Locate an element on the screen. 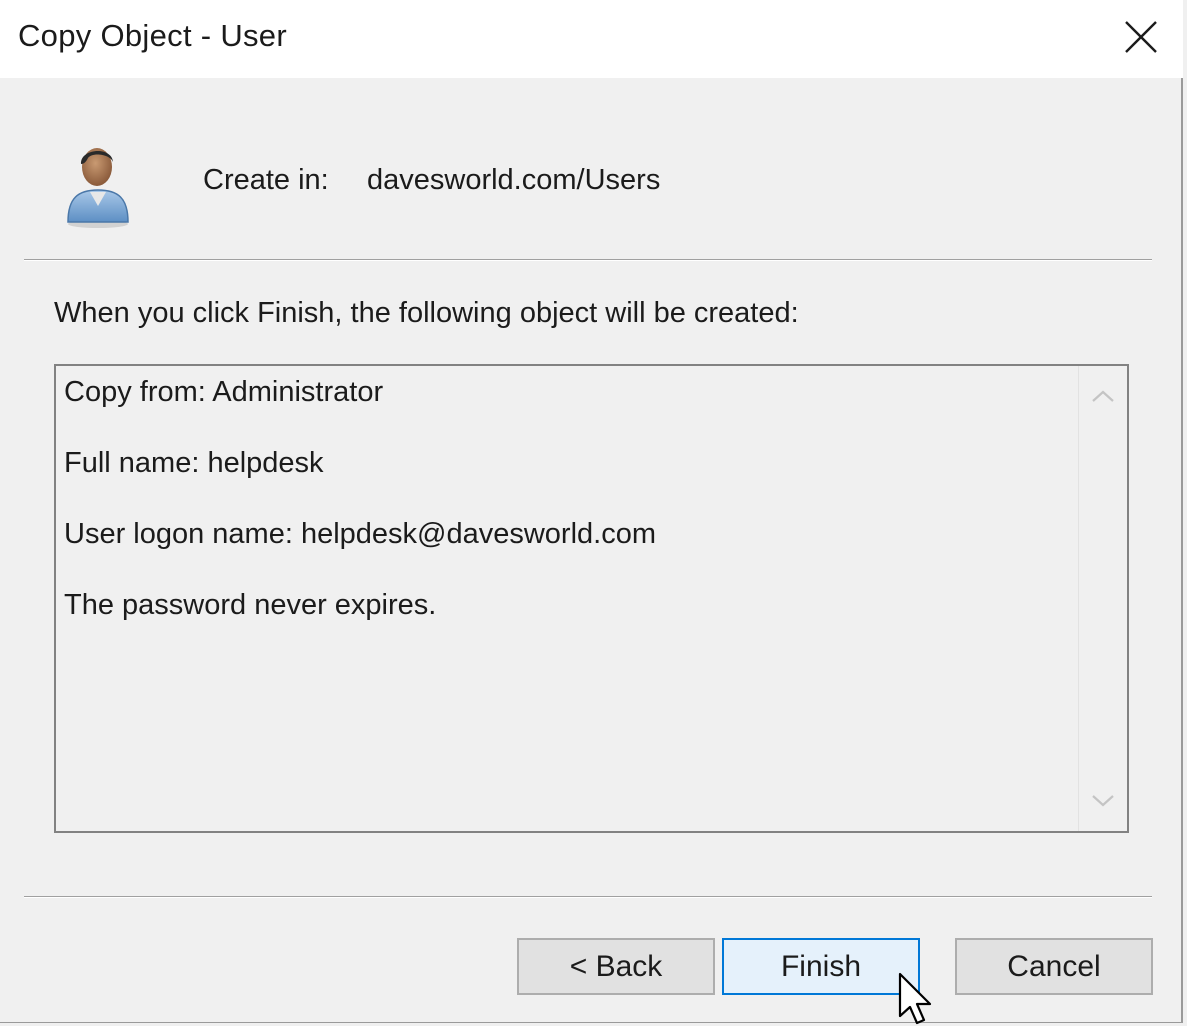 The height and width of the screenshot is (1026, 1187). header-divider is located at coordinates (588, 260).